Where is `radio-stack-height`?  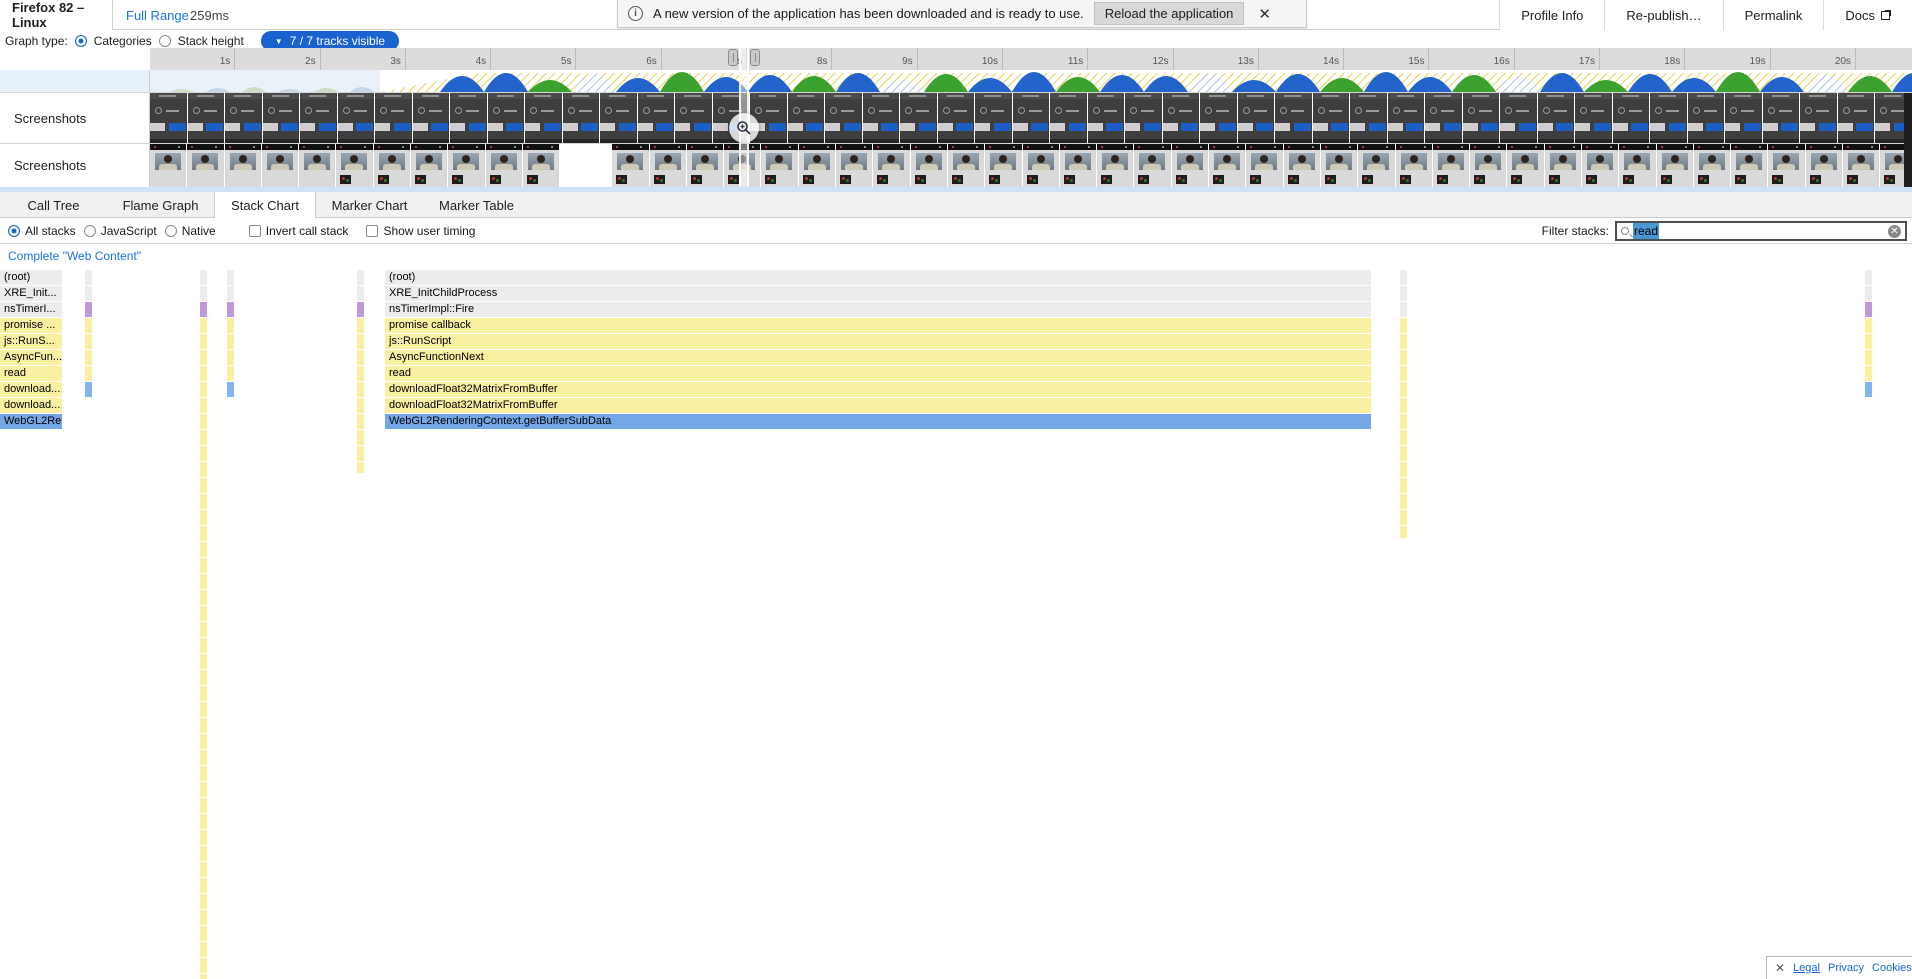
radio-stack-height is located at coordinates (164, 41).